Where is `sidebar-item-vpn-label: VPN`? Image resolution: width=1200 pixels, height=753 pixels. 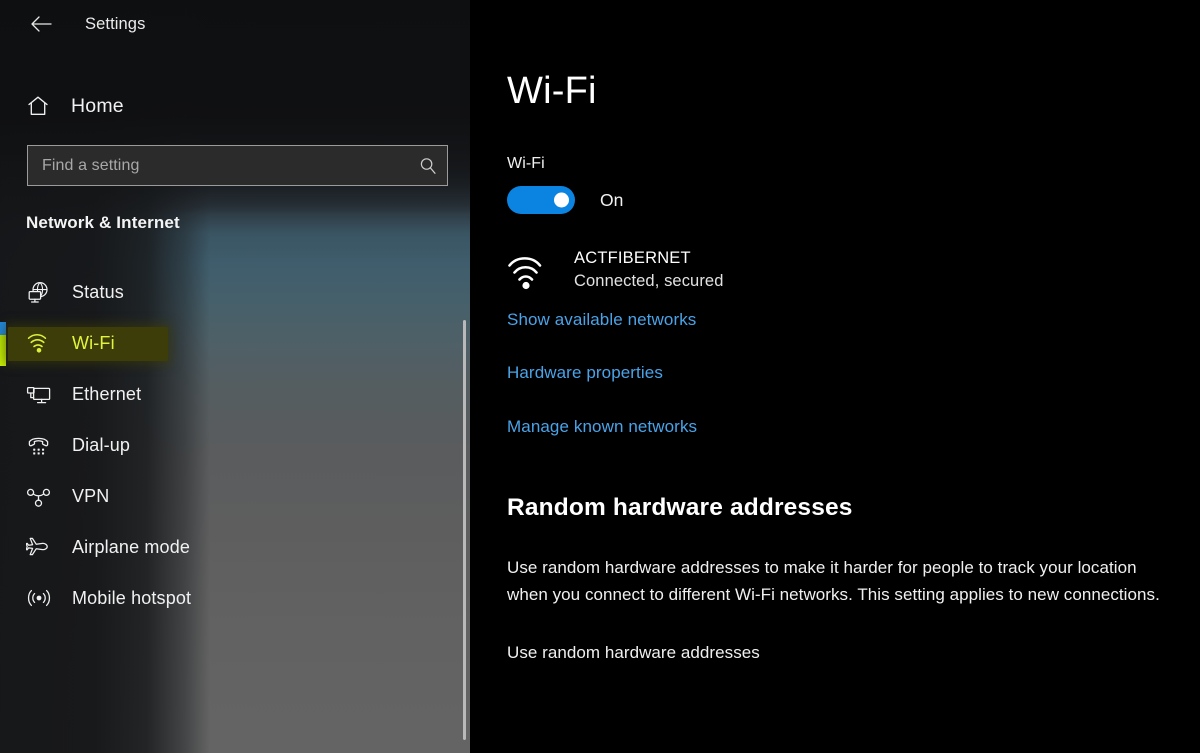 sidebar-item-vpn-label: VPN is located at coordinates (91, 496).